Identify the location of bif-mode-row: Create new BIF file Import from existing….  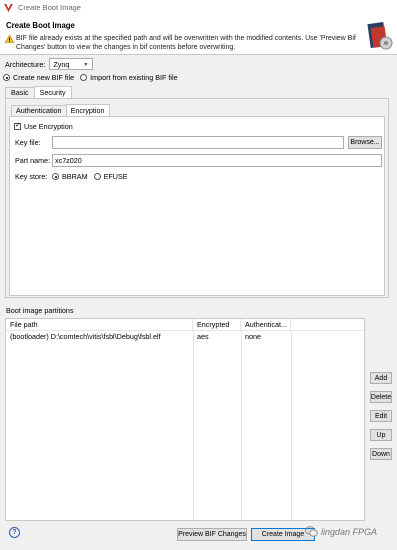
(93, 77).